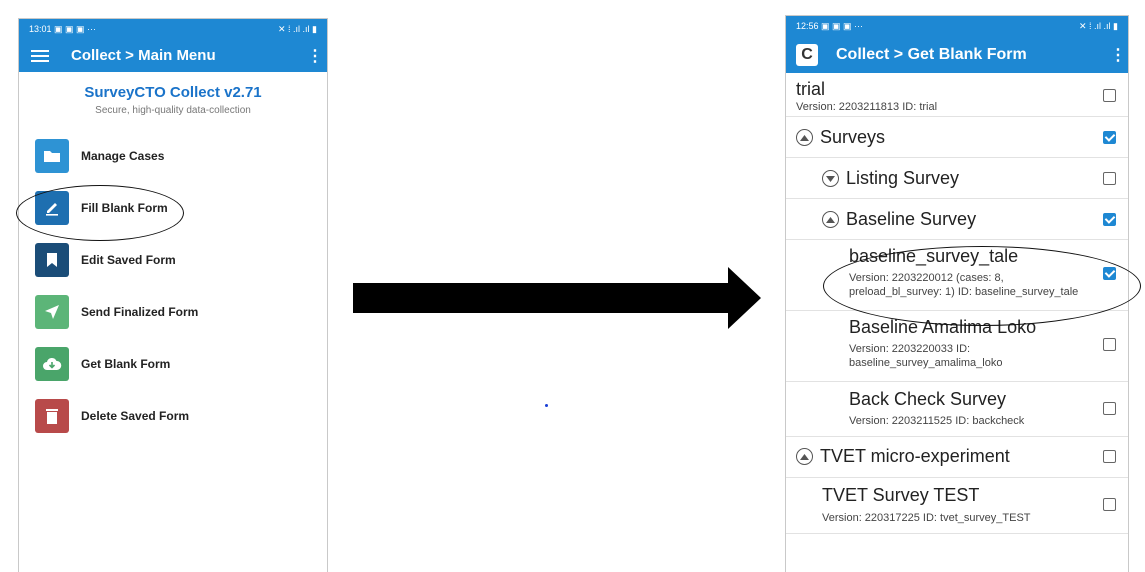  I want to click on cloud-download-icon, so click(52, 364).